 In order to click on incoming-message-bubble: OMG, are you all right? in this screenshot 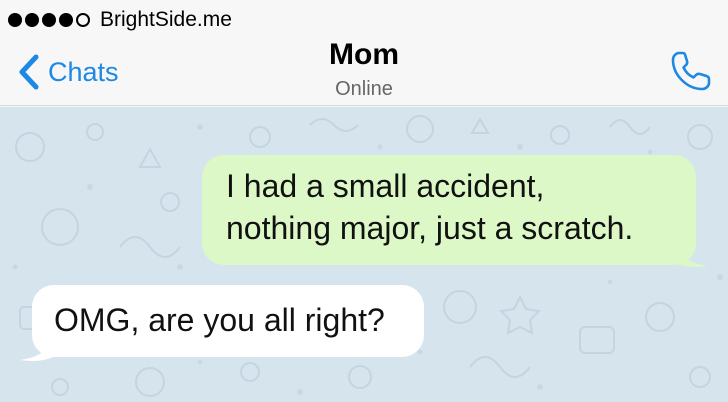, I will do `click(228, 321)`.